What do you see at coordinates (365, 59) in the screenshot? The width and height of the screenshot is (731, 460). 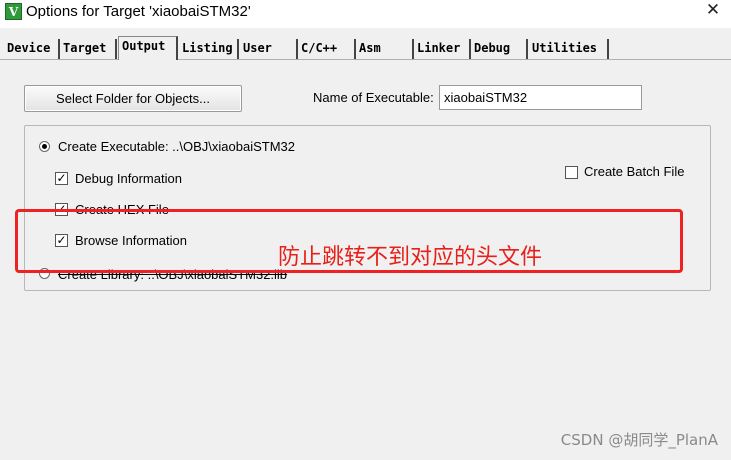 I see `tab-divider` at bounding box center [365, 59].